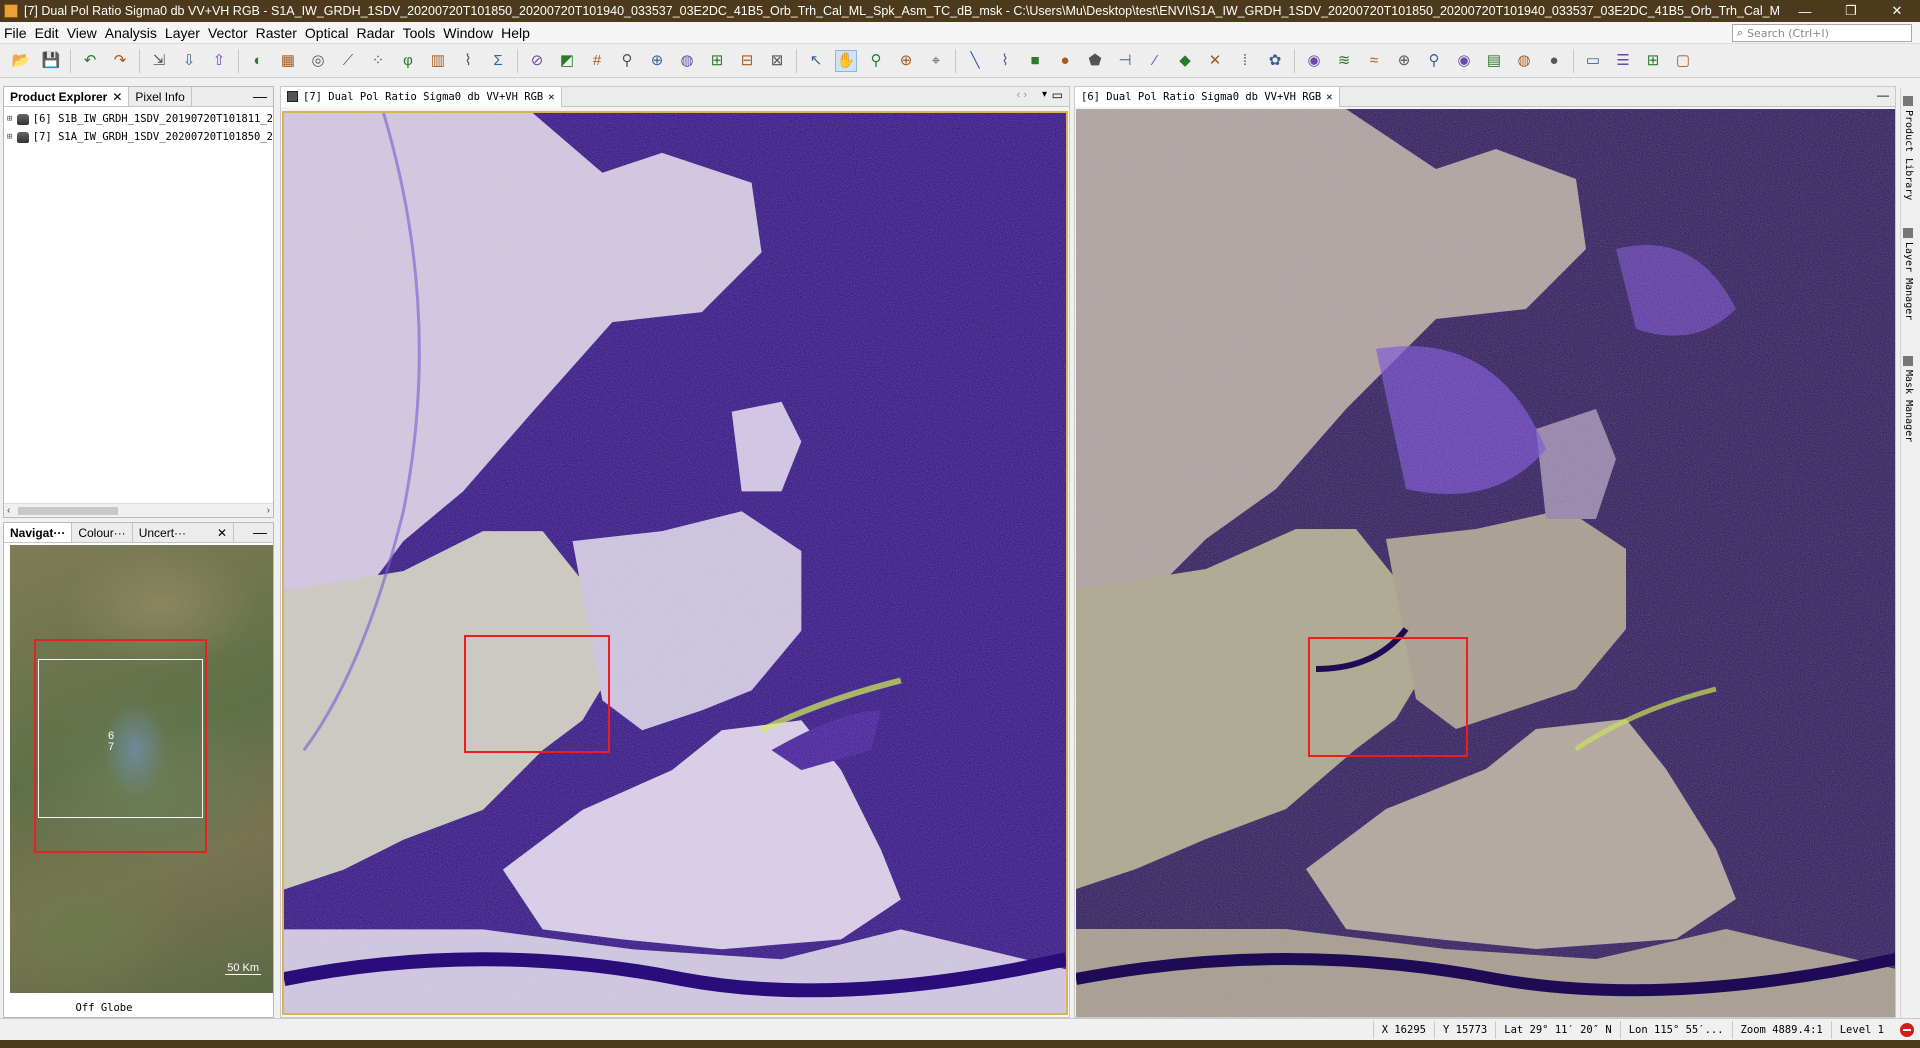  What do you see at coordinates (1623, 61) in the screenshot?
I see `layout-2-icon: ☰` at bounding box center [1623, 61].